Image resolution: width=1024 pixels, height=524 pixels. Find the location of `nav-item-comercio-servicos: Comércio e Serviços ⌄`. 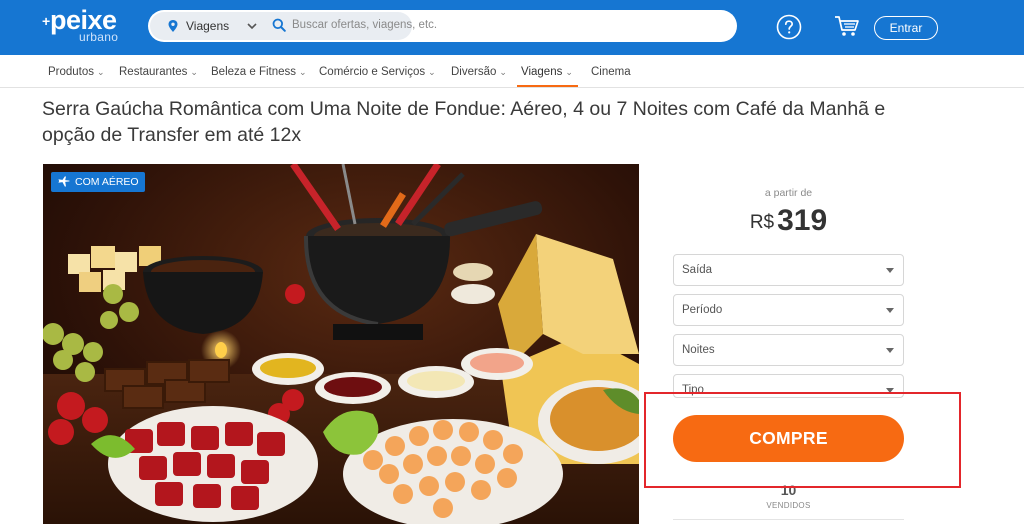

nav-item-comercio-servicos: Comércio e Serviços ⌄ is located at coordinates (377, 72).